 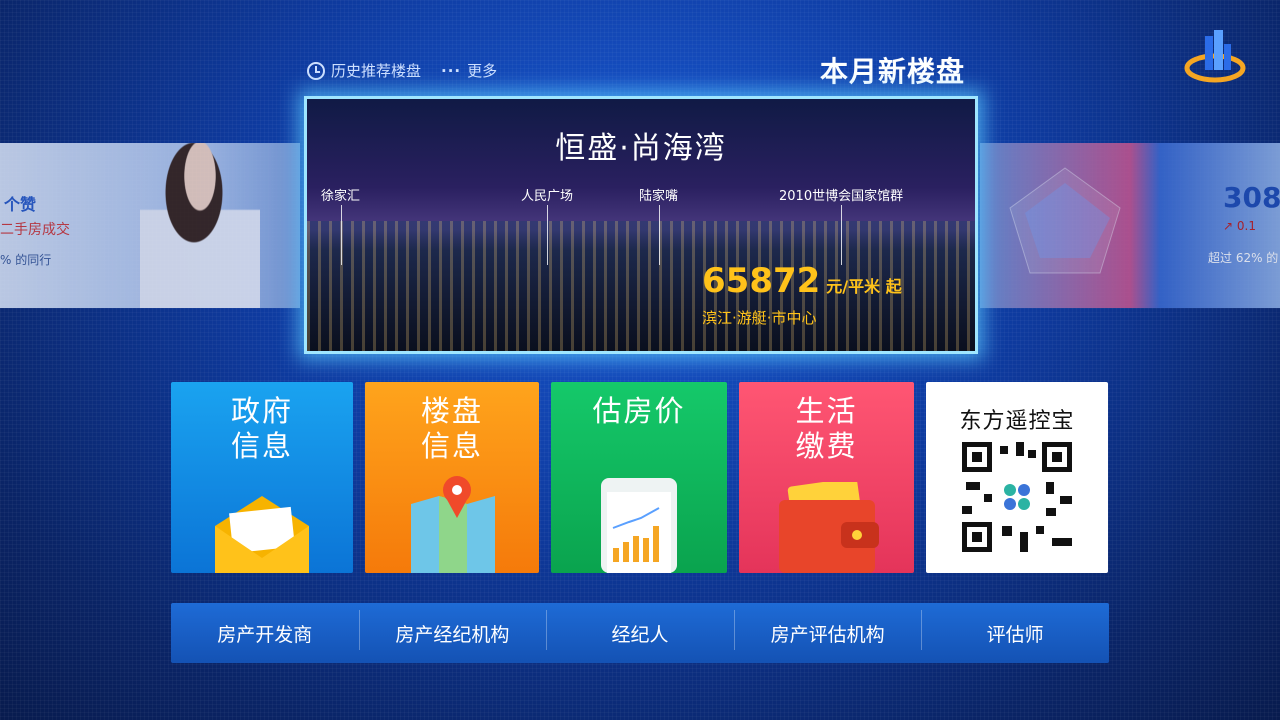 I want to click on more-dots-icon: ···, so click(x=451, y=70).